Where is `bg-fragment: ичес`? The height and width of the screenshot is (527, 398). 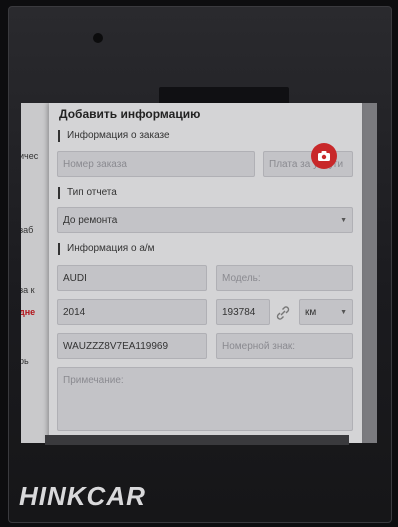
bg-fragment: ичес is located at coordinates (30, 156).